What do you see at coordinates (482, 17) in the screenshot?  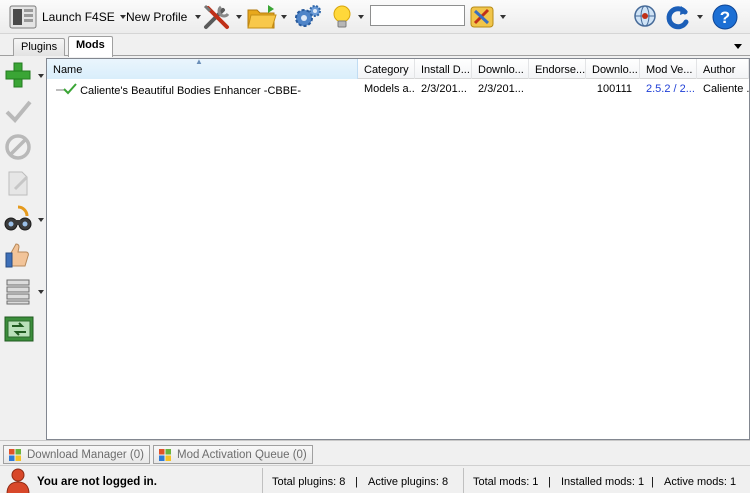 I see `categories-icon` at bounding box center [482, 17].